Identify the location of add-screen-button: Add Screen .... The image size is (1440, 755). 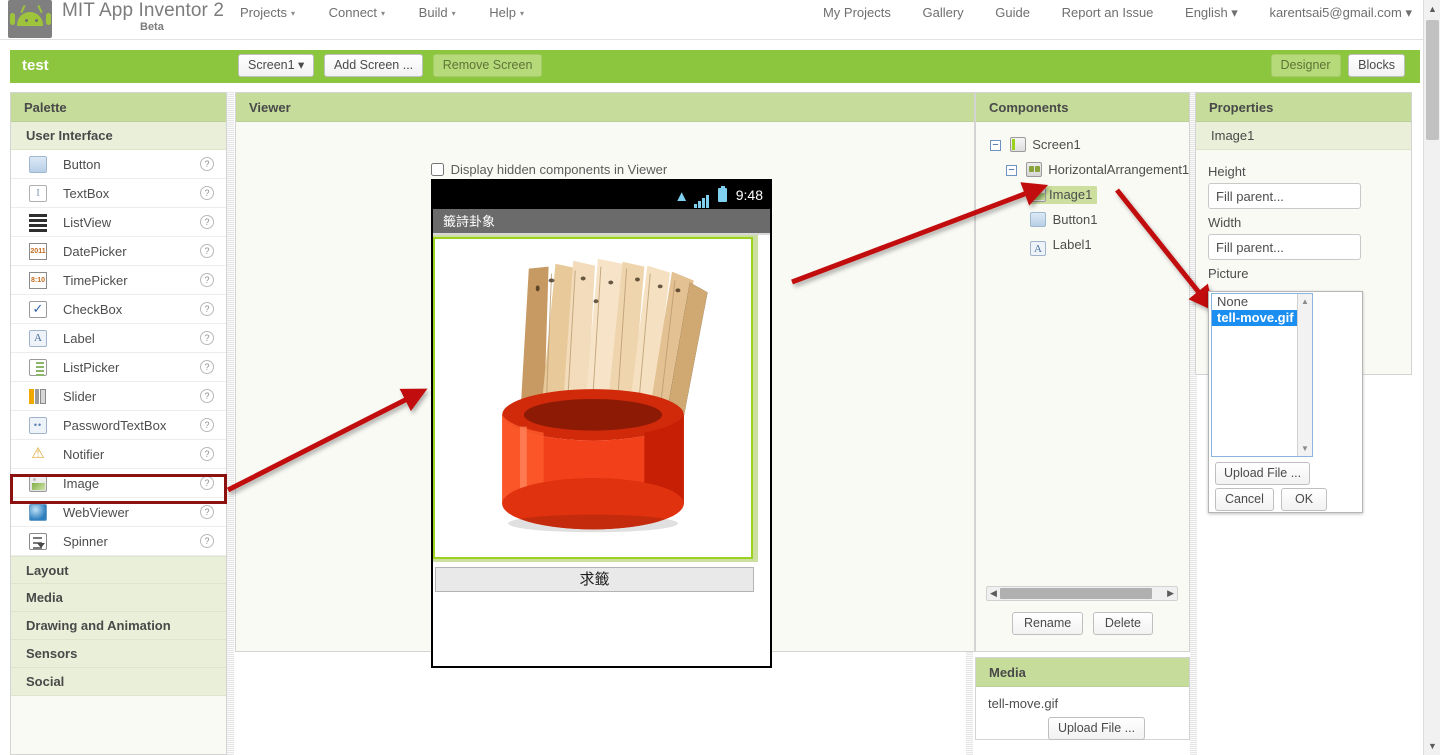
(373, 65).